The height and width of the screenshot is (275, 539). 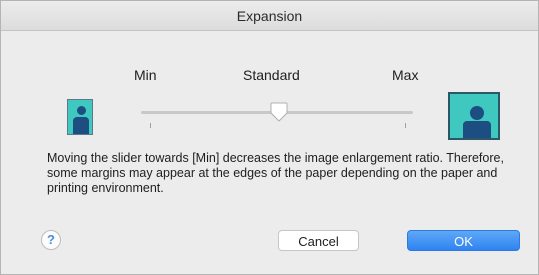 I want to click on ok-button: OK, so click(x=463, y=240).